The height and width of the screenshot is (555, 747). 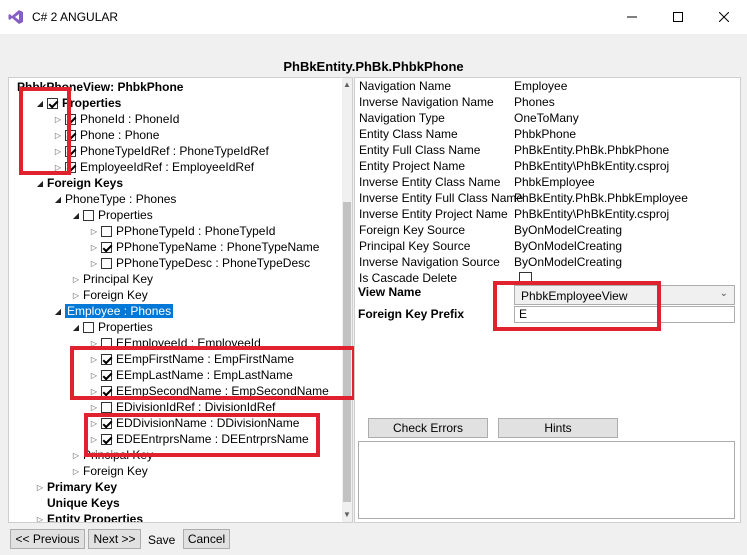 What do you see at coordinates (15, 17) in the screenshot?
I see `visual-studio-icon` at bounding box center [15, 17].